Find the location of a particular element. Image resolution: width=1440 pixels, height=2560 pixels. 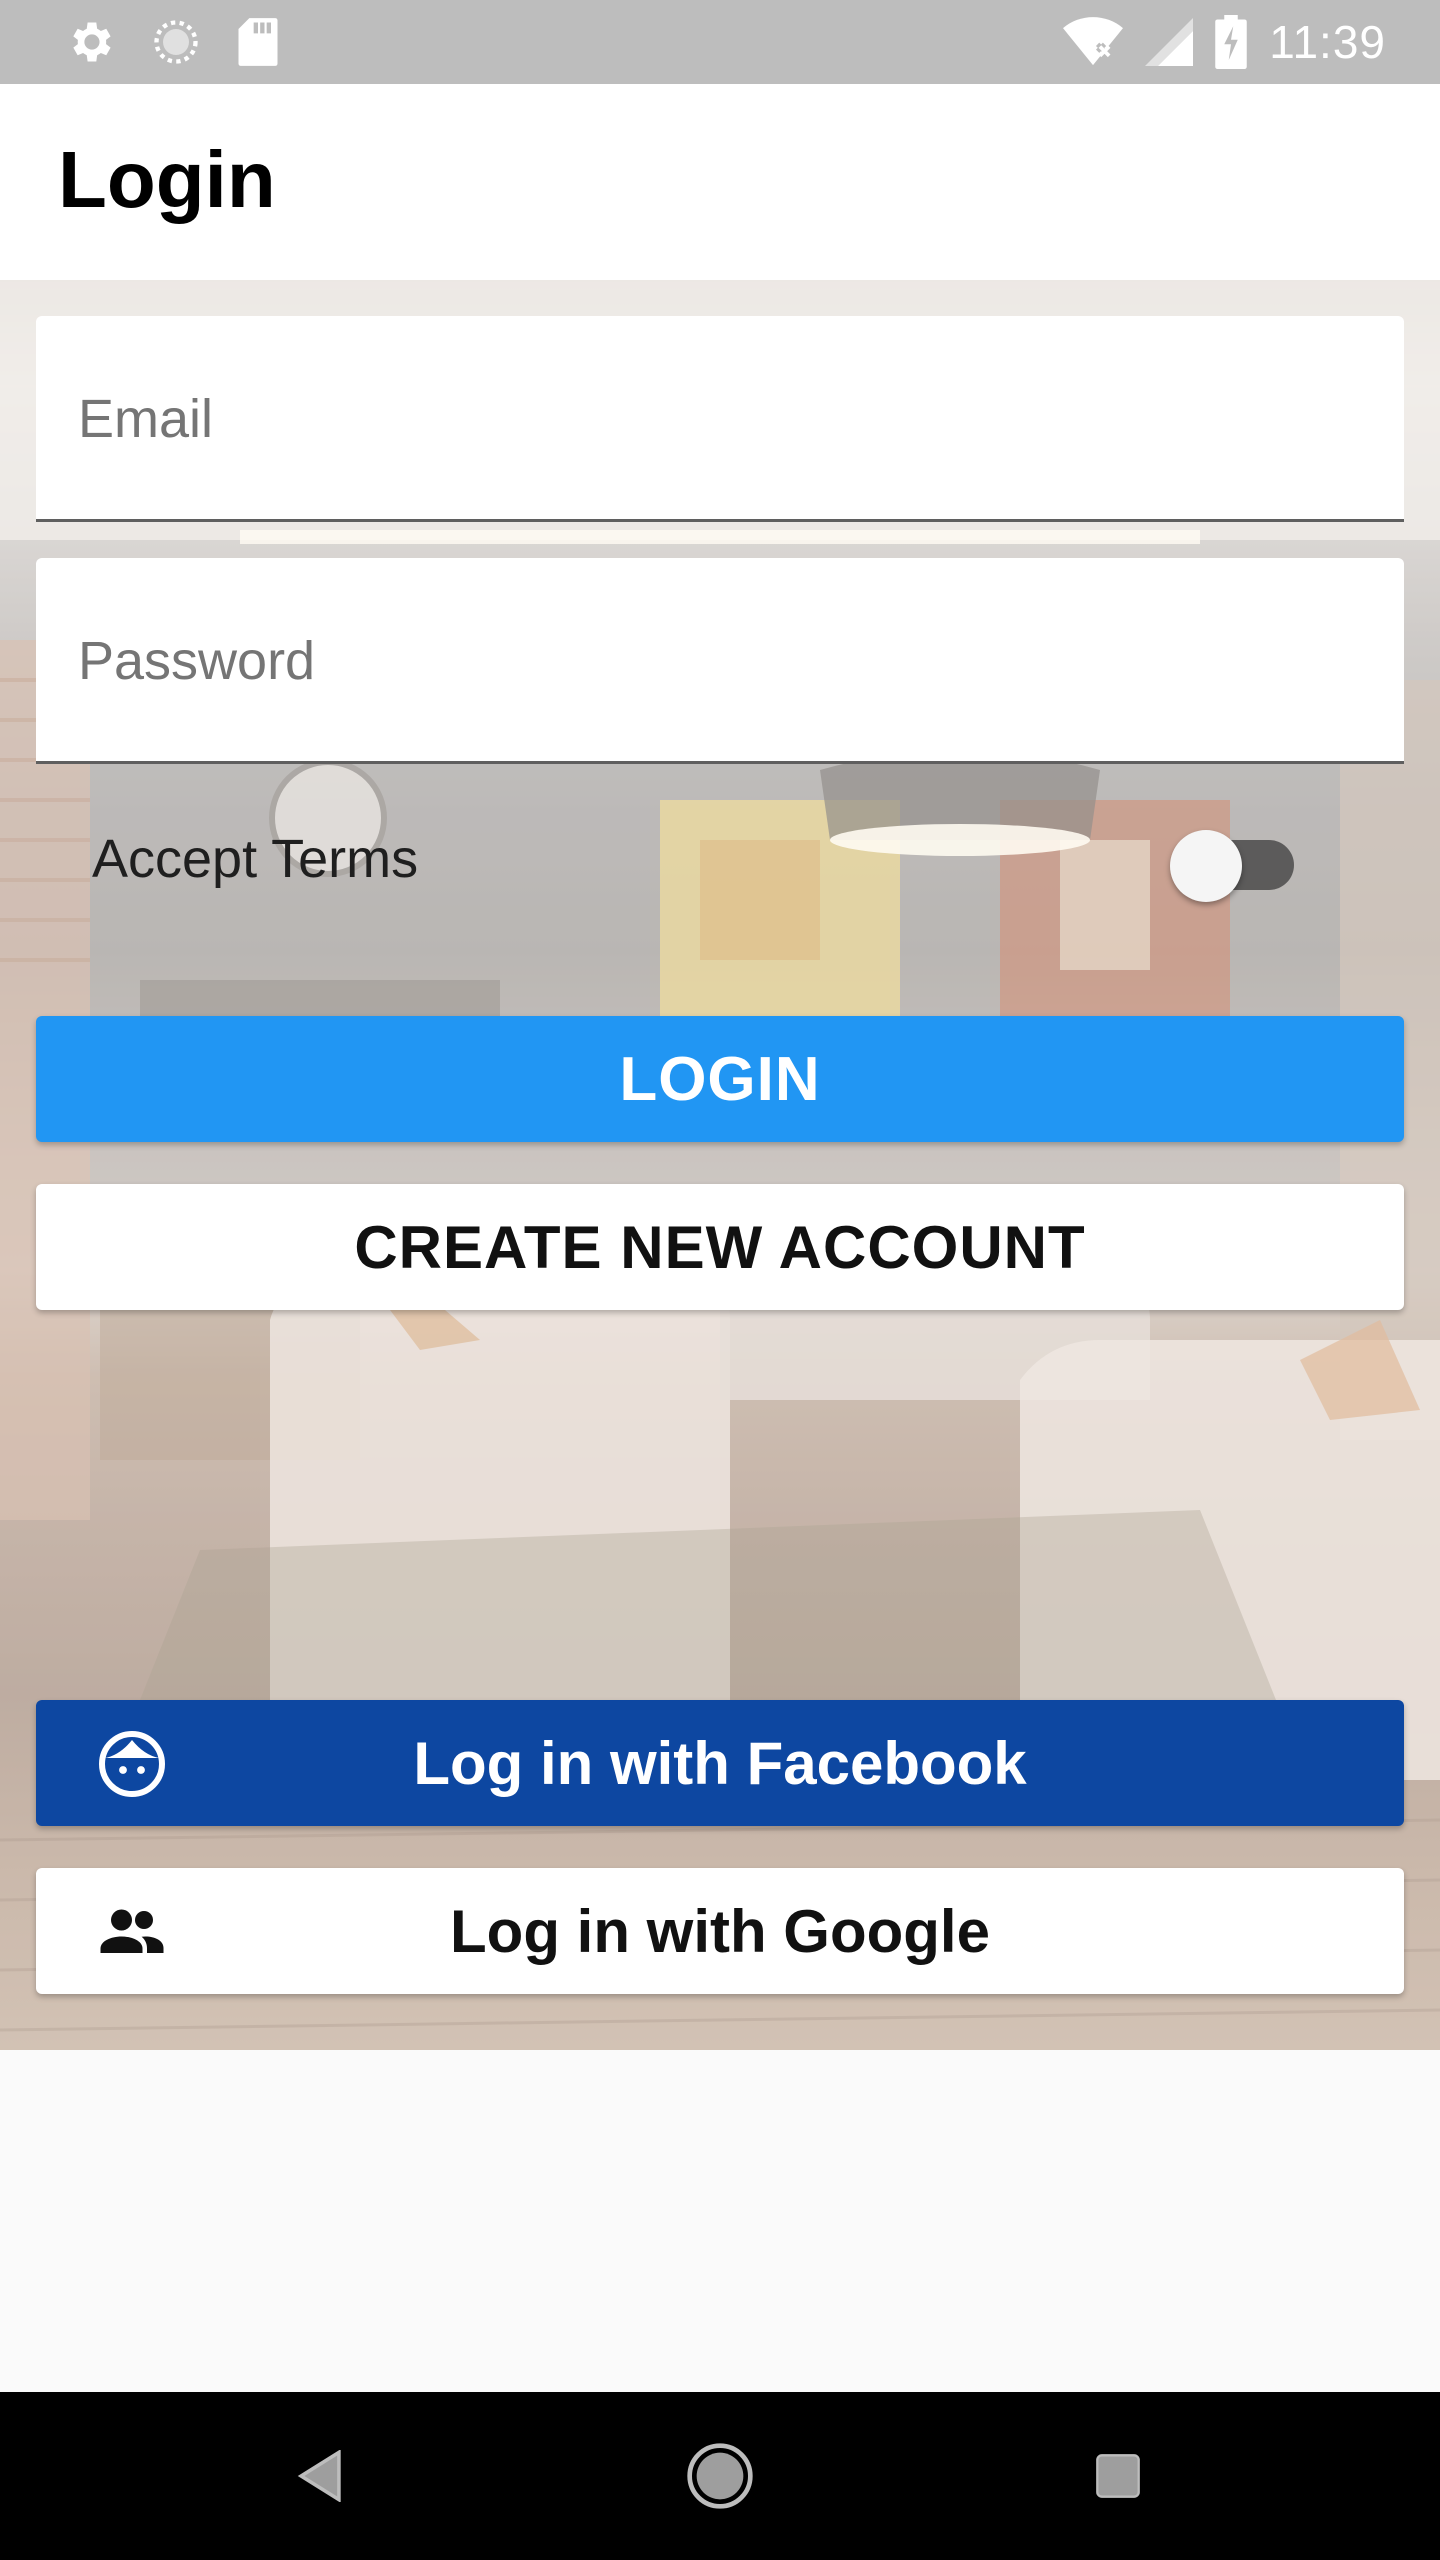

back-button is located at coordinates (320, 2476).